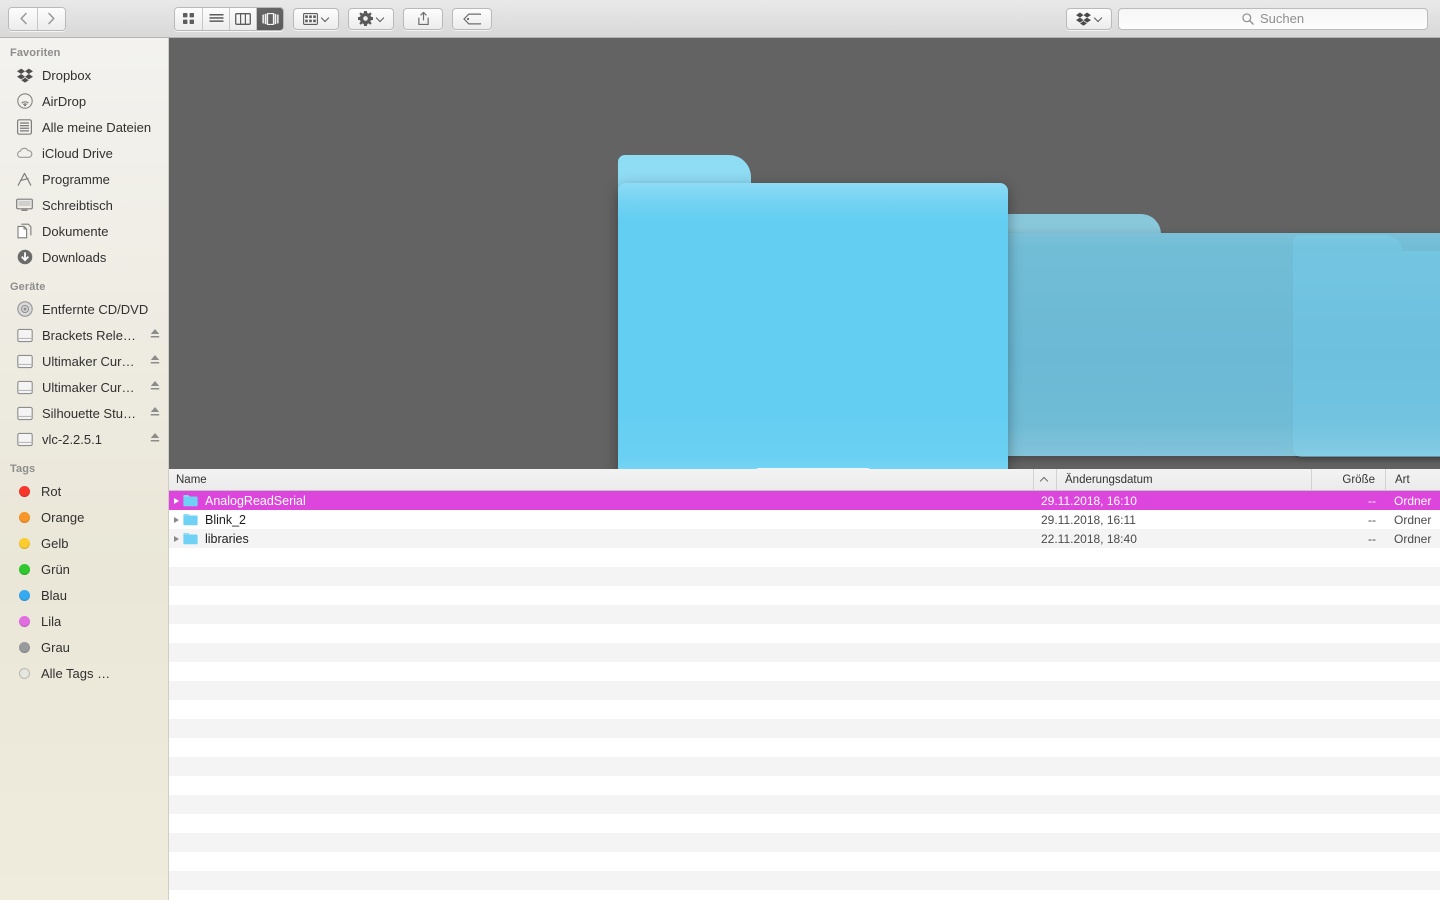 This screenshot has width=1440, height=900. What do you see at coordinates (84, 491) in the screenshot?
I see `sidebar-item-tag-rot: Rot` at bounding box center [84, 491].